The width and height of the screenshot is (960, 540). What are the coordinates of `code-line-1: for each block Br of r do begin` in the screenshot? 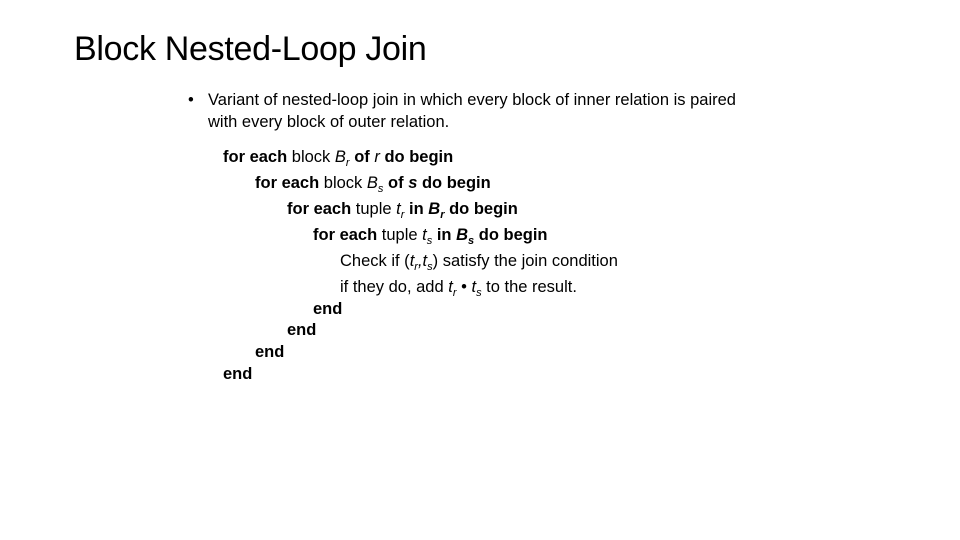 It's located at (338, 158).